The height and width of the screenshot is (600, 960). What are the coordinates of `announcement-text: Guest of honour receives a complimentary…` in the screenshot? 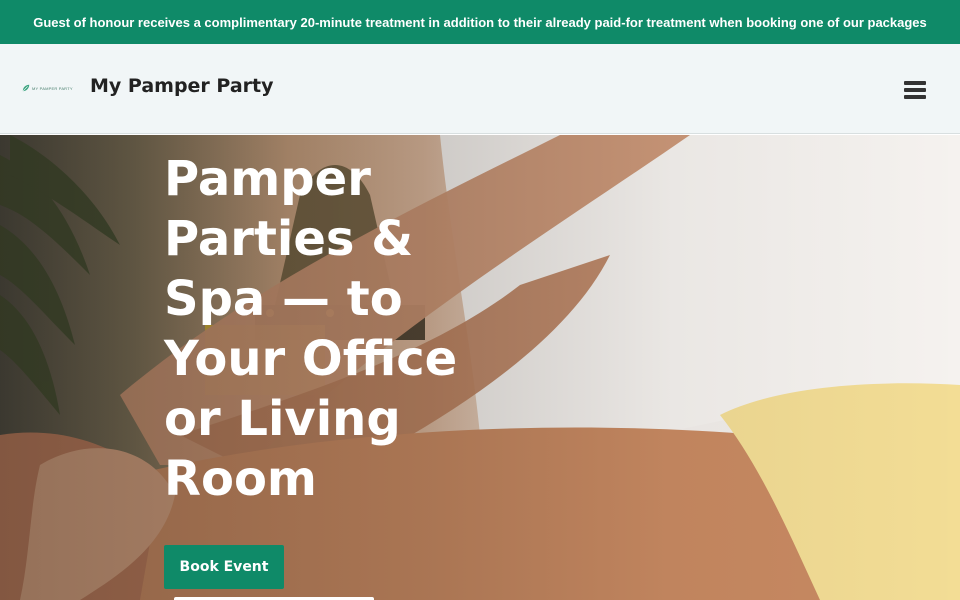 It's located at (480, 22).